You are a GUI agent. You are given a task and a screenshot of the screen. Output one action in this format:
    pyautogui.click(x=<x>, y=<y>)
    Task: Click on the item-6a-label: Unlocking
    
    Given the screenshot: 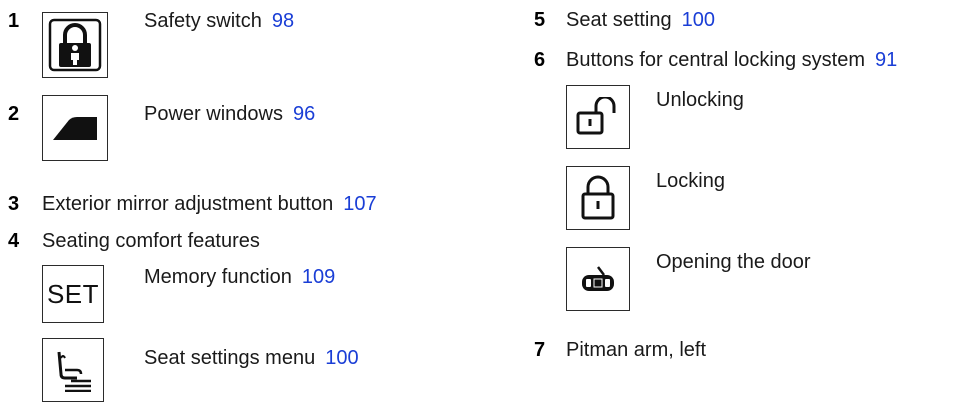 What is the action you would take?
    pyautogui.click(x=700, y=100)
    